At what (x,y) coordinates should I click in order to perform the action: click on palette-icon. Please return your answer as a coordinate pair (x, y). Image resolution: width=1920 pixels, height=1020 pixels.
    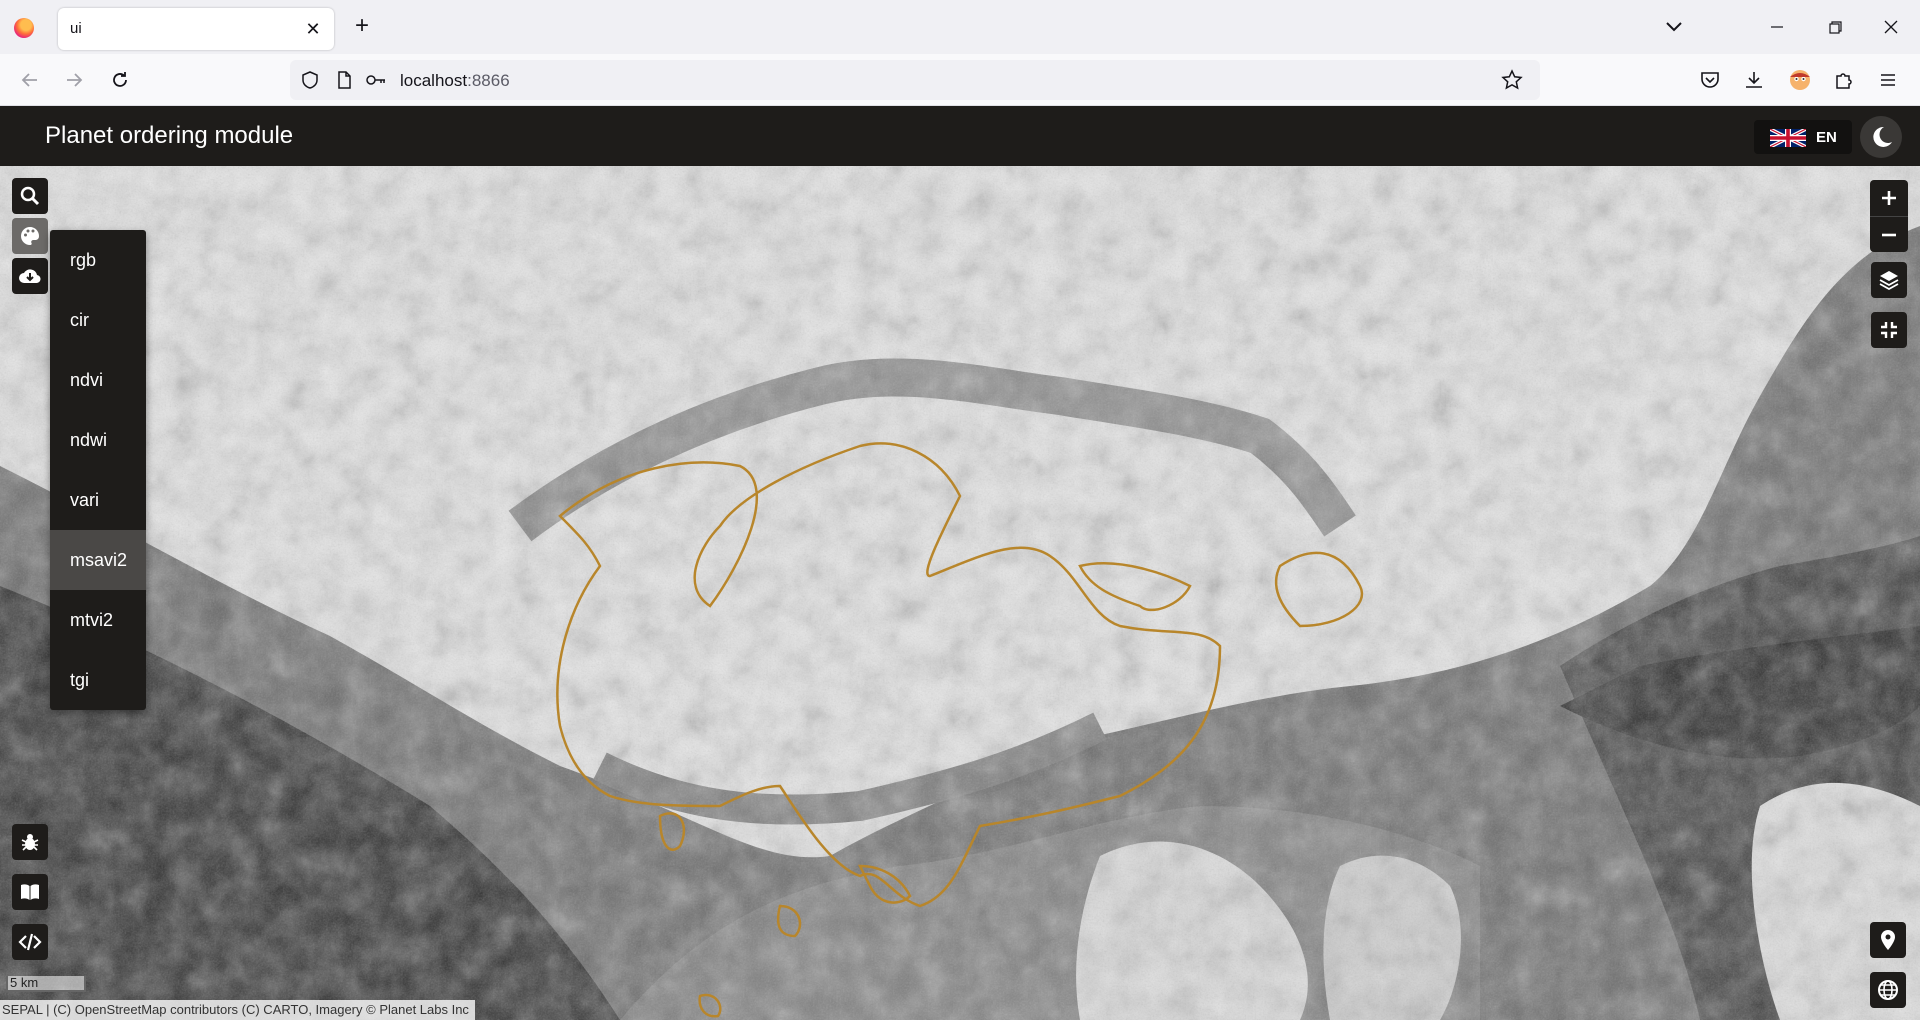
    Looking at the image, I should click on (30, 236).